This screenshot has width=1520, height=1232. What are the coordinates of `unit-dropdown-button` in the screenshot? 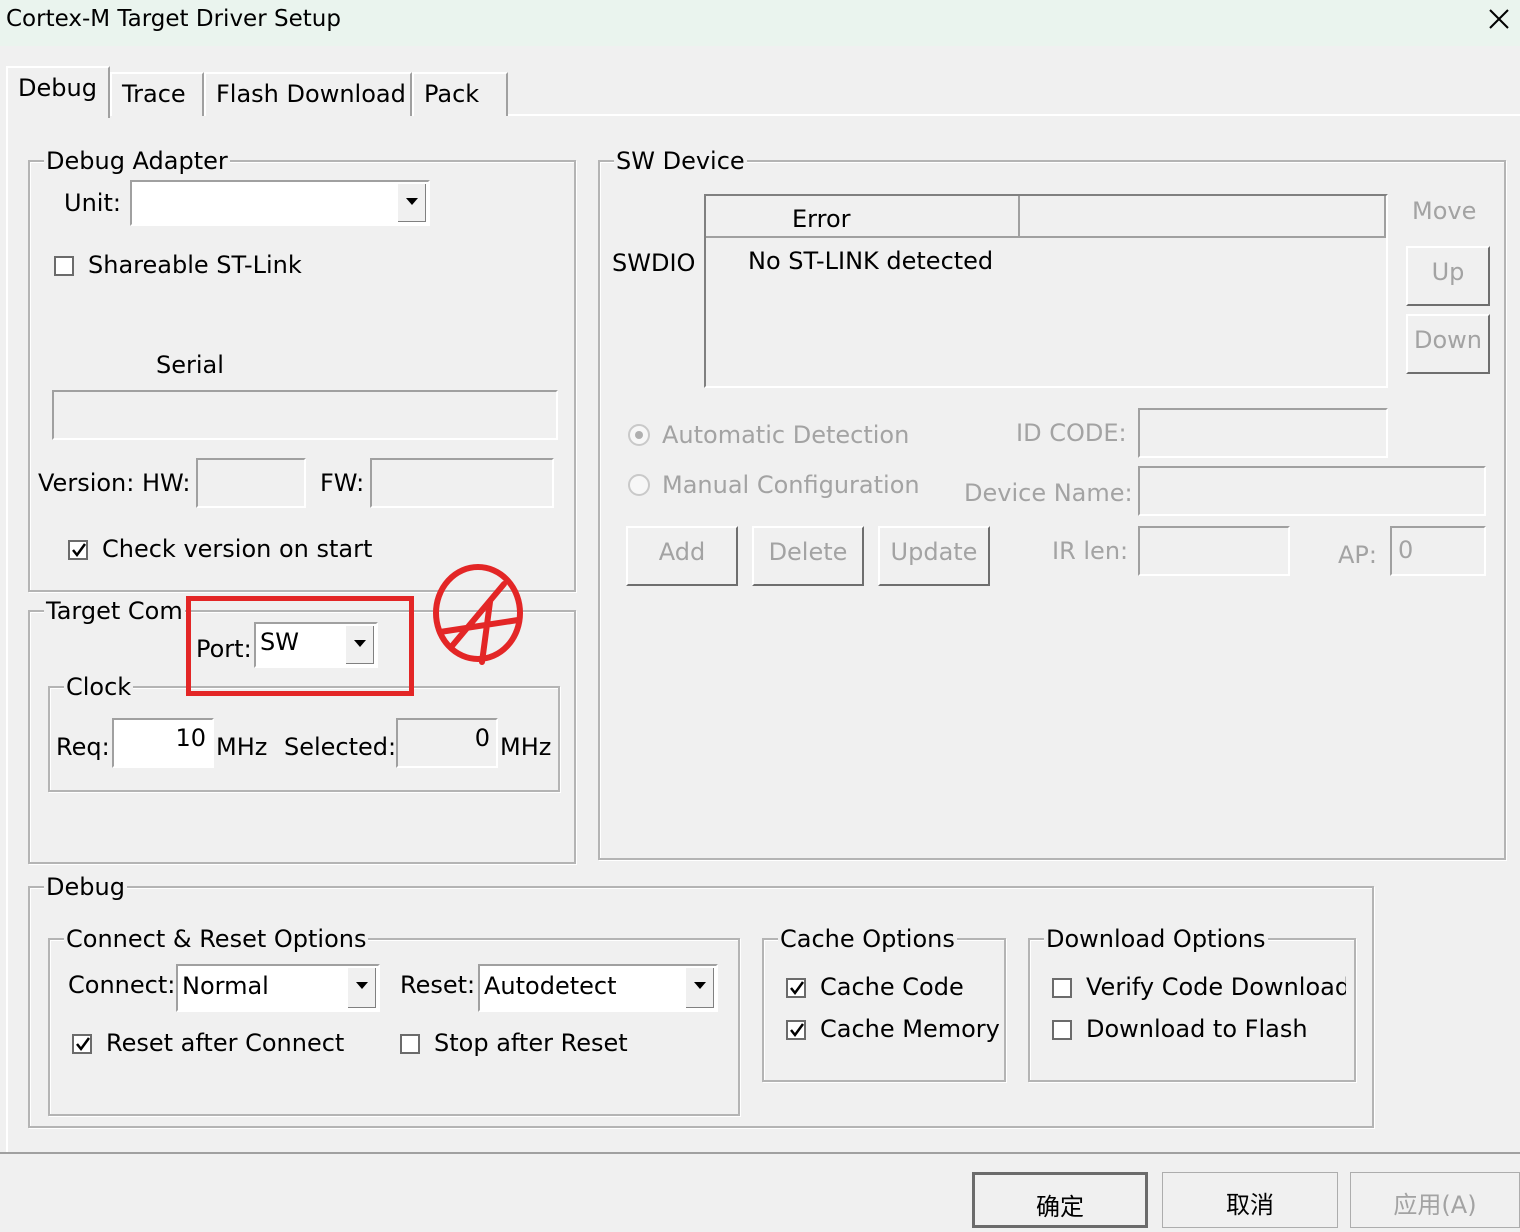 It's located at (411, 203).